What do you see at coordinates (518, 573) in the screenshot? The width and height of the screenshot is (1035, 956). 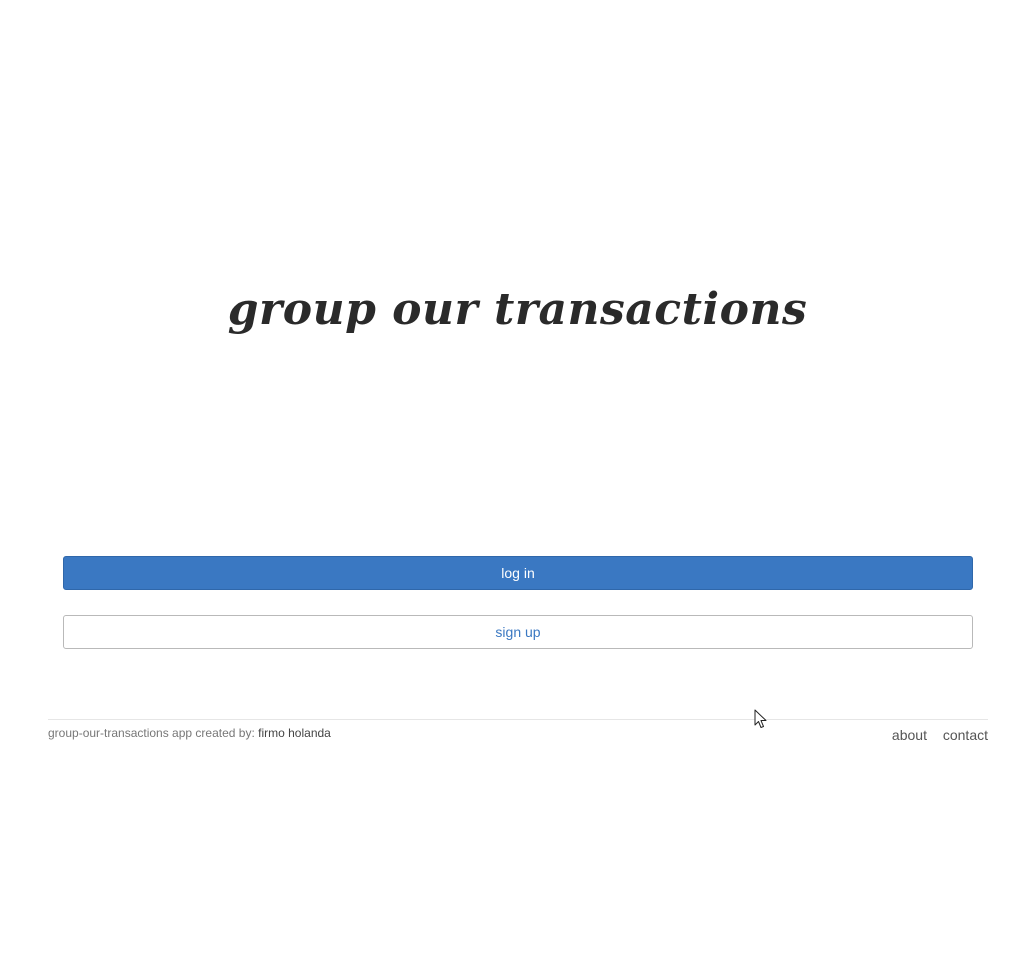 I see `login-button: log in` at bounding box center [518, 573].